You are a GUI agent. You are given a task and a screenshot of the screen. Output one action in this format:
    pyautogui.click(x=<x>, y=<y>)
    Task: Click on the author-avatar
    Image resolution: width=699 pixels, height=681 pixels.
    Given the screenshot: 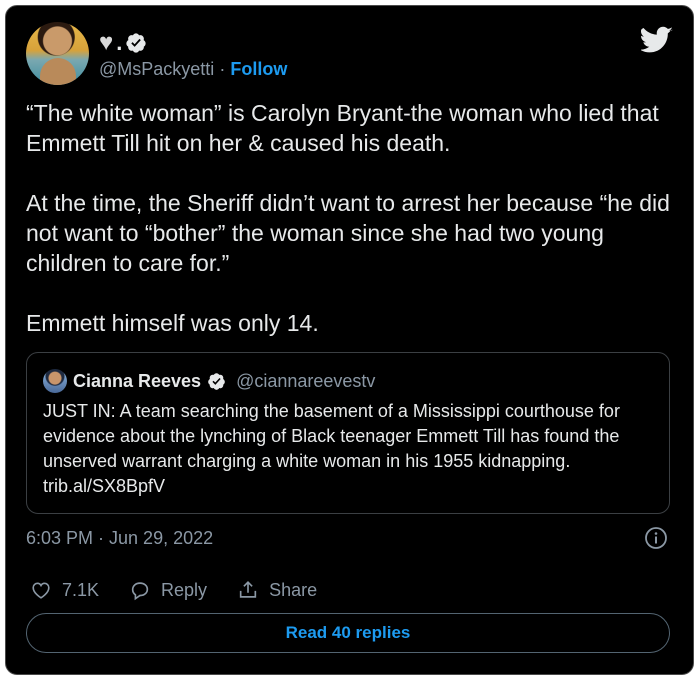 What is the action you would take?
    pyautogui.click(x=57, y=53)
    